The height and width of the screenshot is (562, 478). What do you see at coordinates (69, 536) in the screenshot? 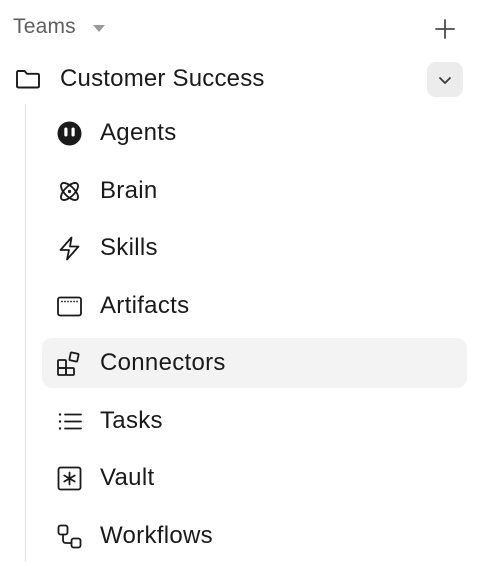
I see `workflow-icon` at bounding box center [69, 536].